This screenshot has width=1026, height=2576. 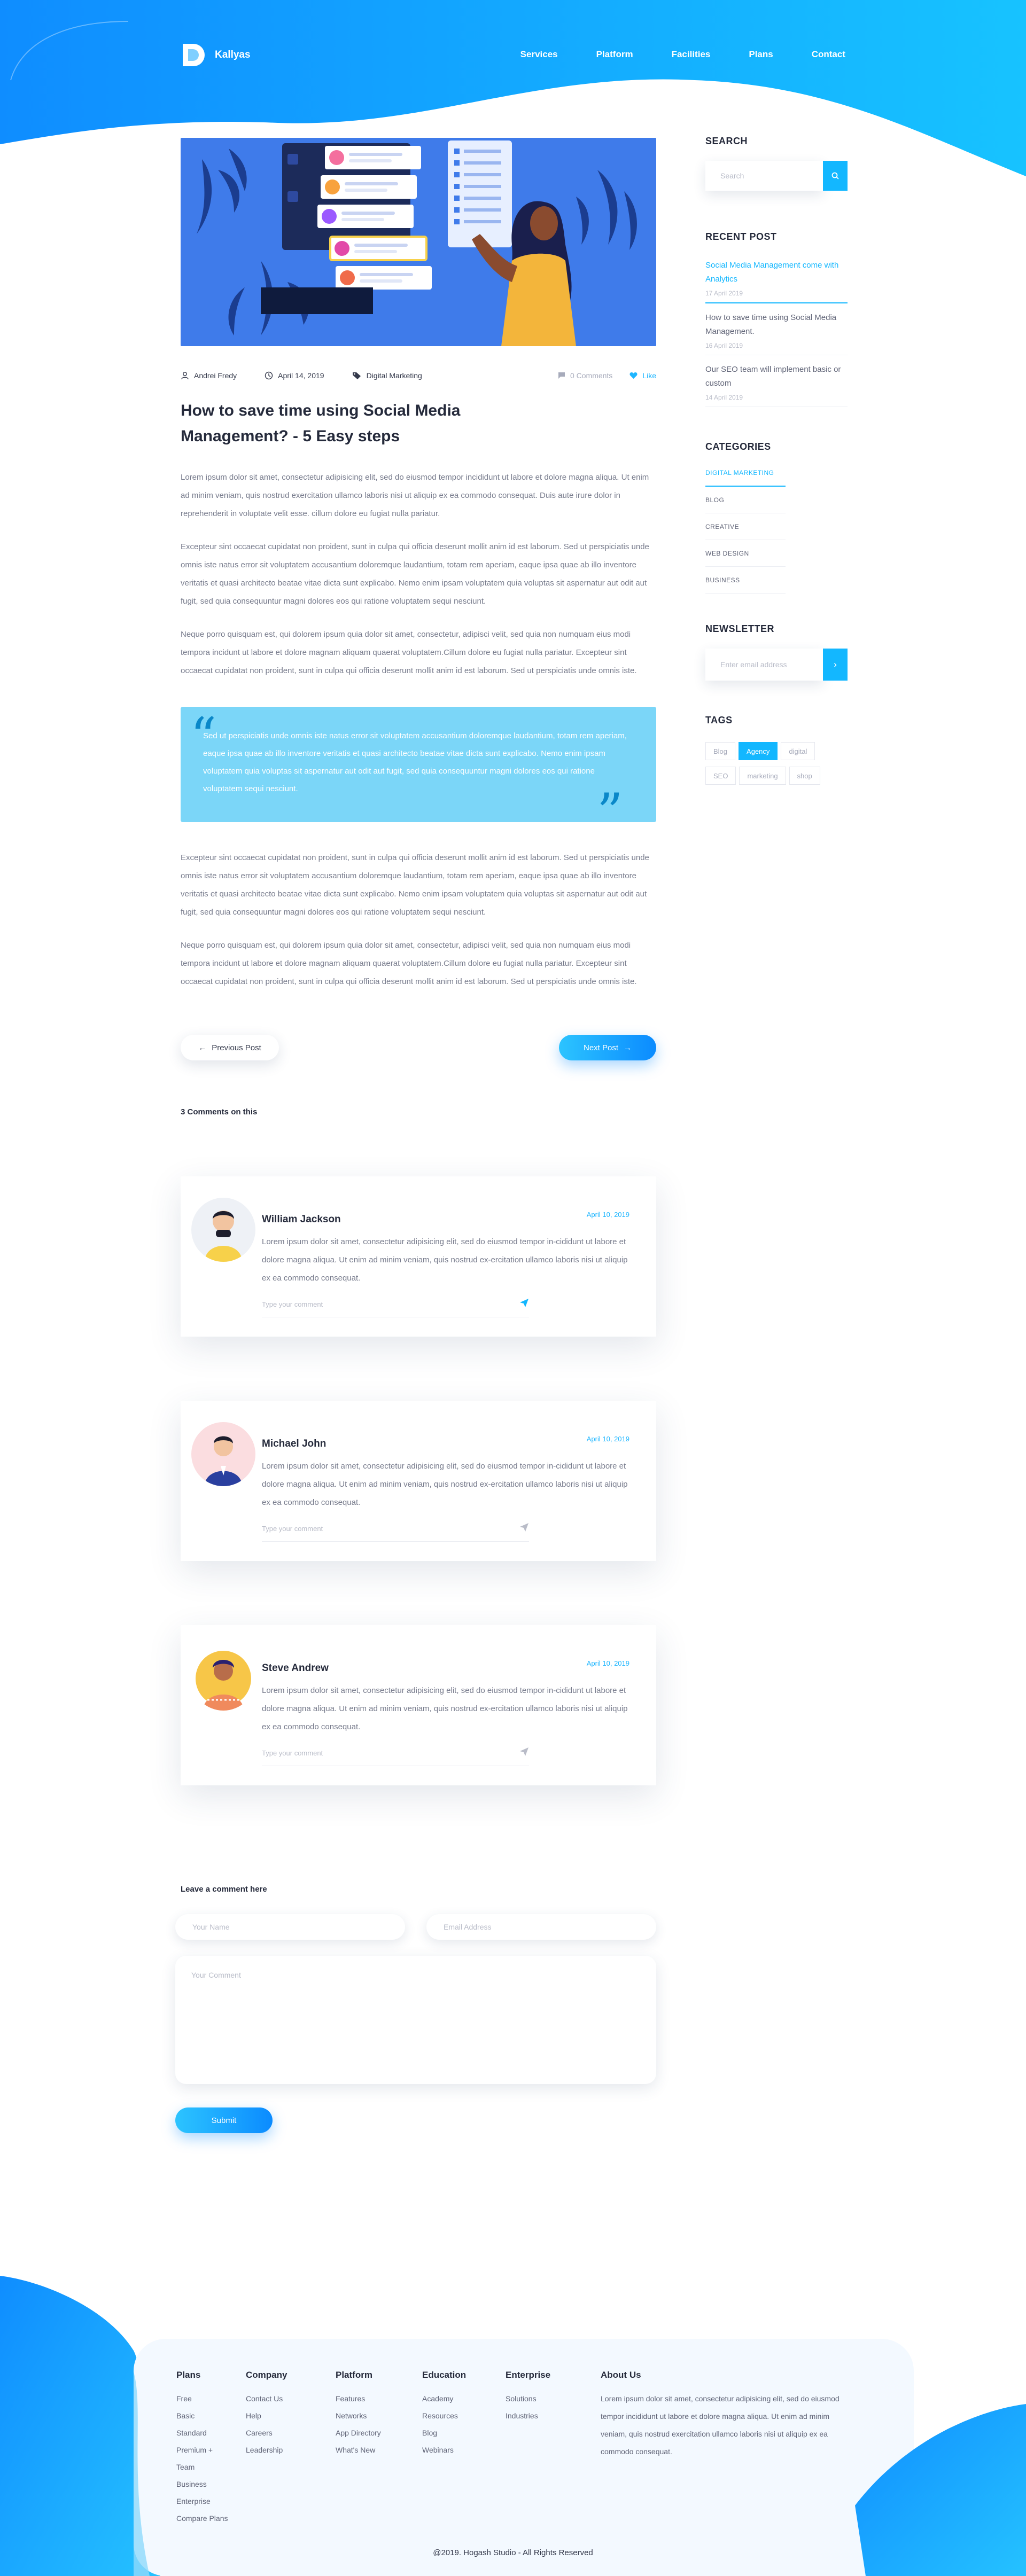 I want to click on next-post-label: Next Post, so click(x=601, y=1047).